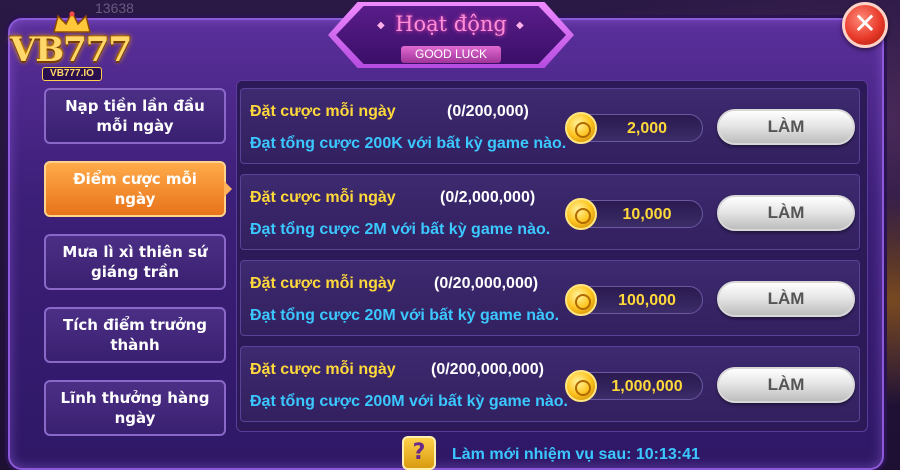 The width and height of the screenshot is (900, 470). I want to click on page-title: Hoạt động, so click(451, 24).